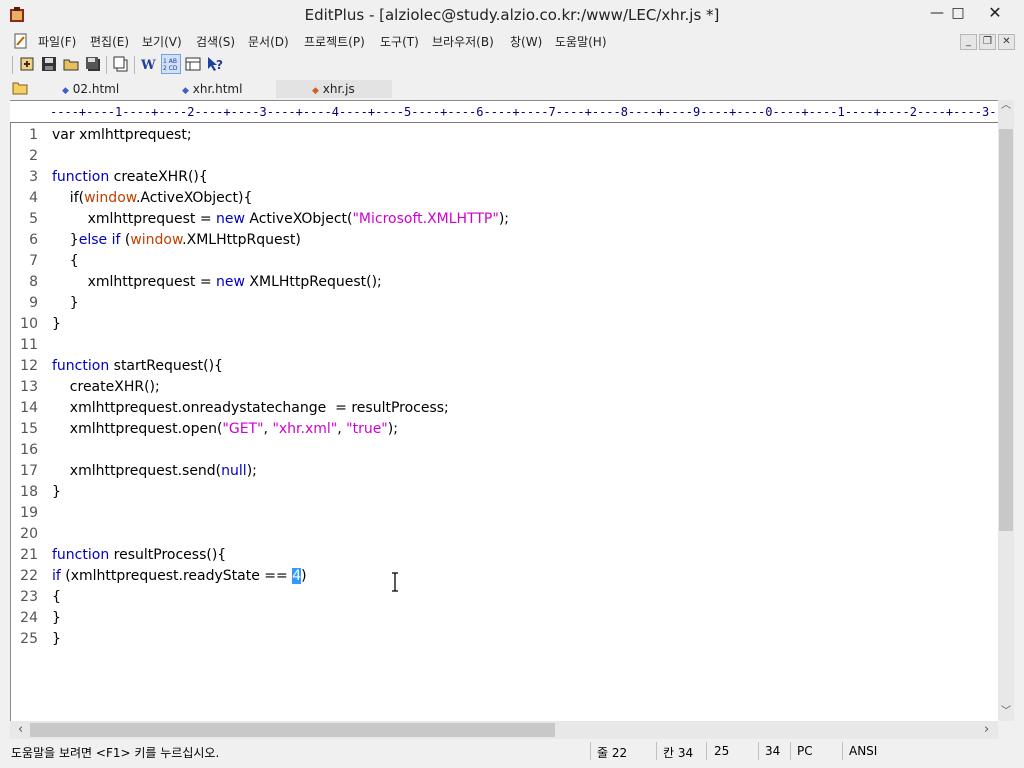 Image resolution: width=1024 pixels, height=768 pixels. I want to click on tab-xhr-js: ◆ xhr.js, so click(334, 89).